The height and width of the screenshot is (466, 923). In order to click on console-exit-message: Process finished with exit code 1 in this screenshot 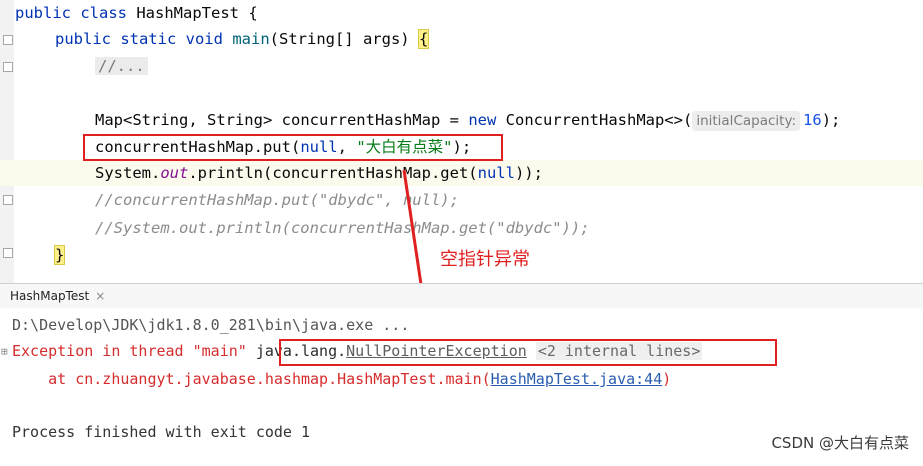, I will do `click(161, 432)`.